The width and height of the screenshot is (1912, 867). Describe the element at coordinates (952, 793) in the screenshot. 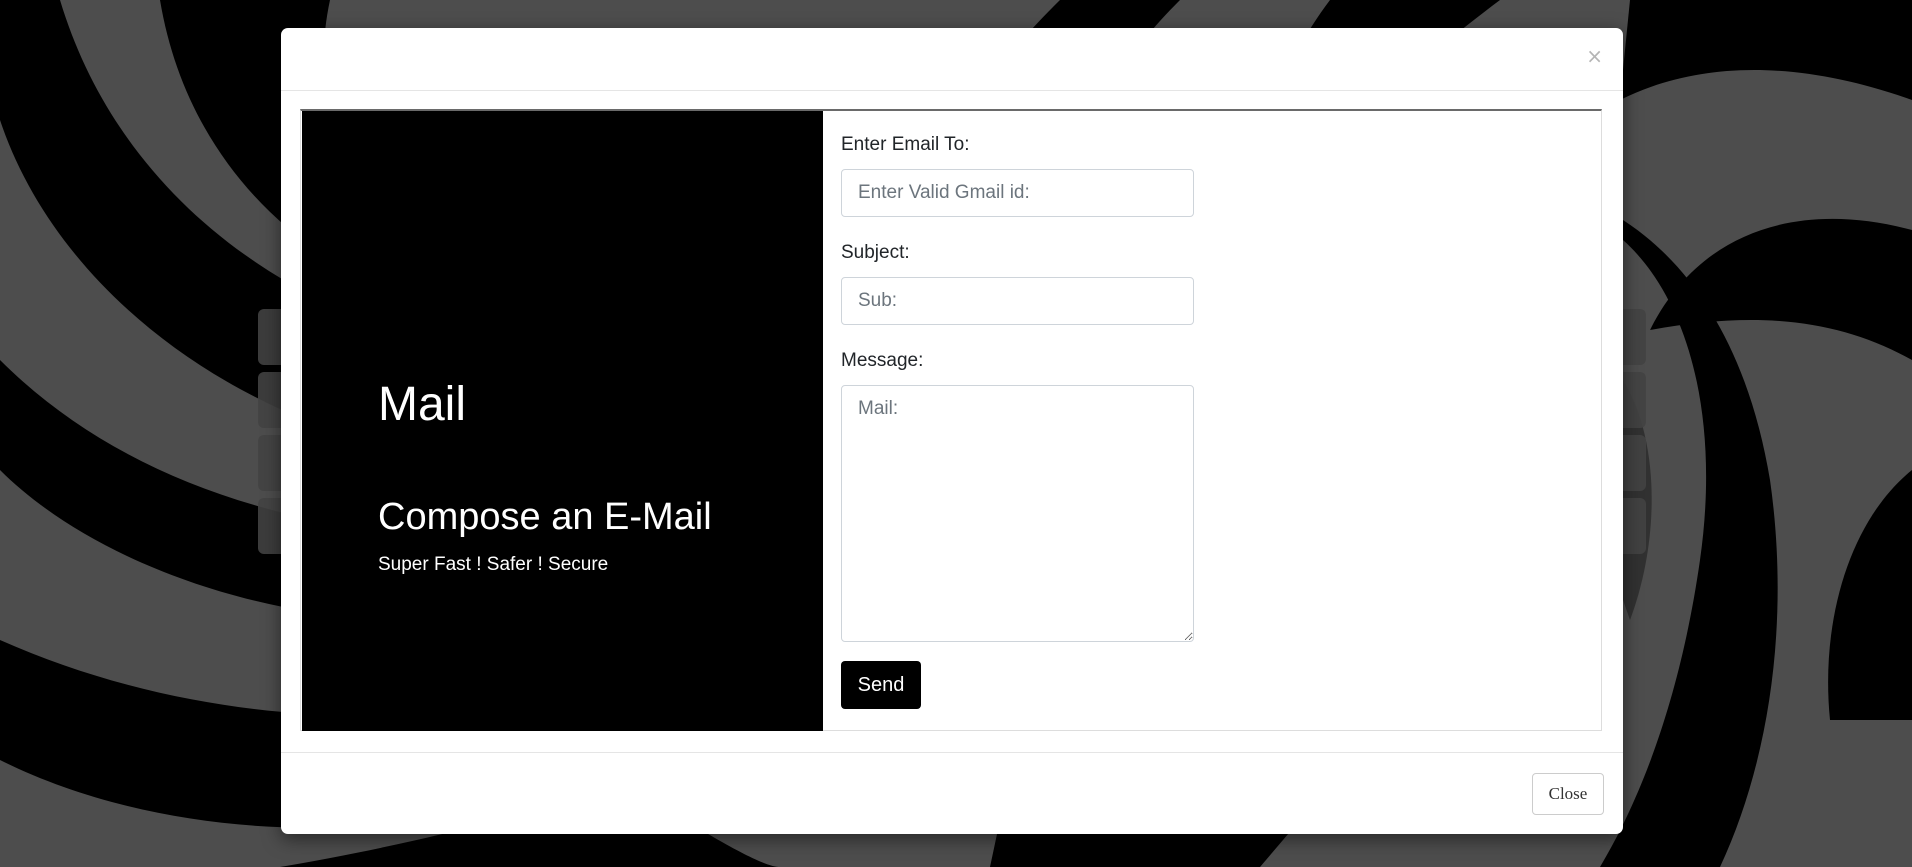

I see `modal-footer: Close` at that location.